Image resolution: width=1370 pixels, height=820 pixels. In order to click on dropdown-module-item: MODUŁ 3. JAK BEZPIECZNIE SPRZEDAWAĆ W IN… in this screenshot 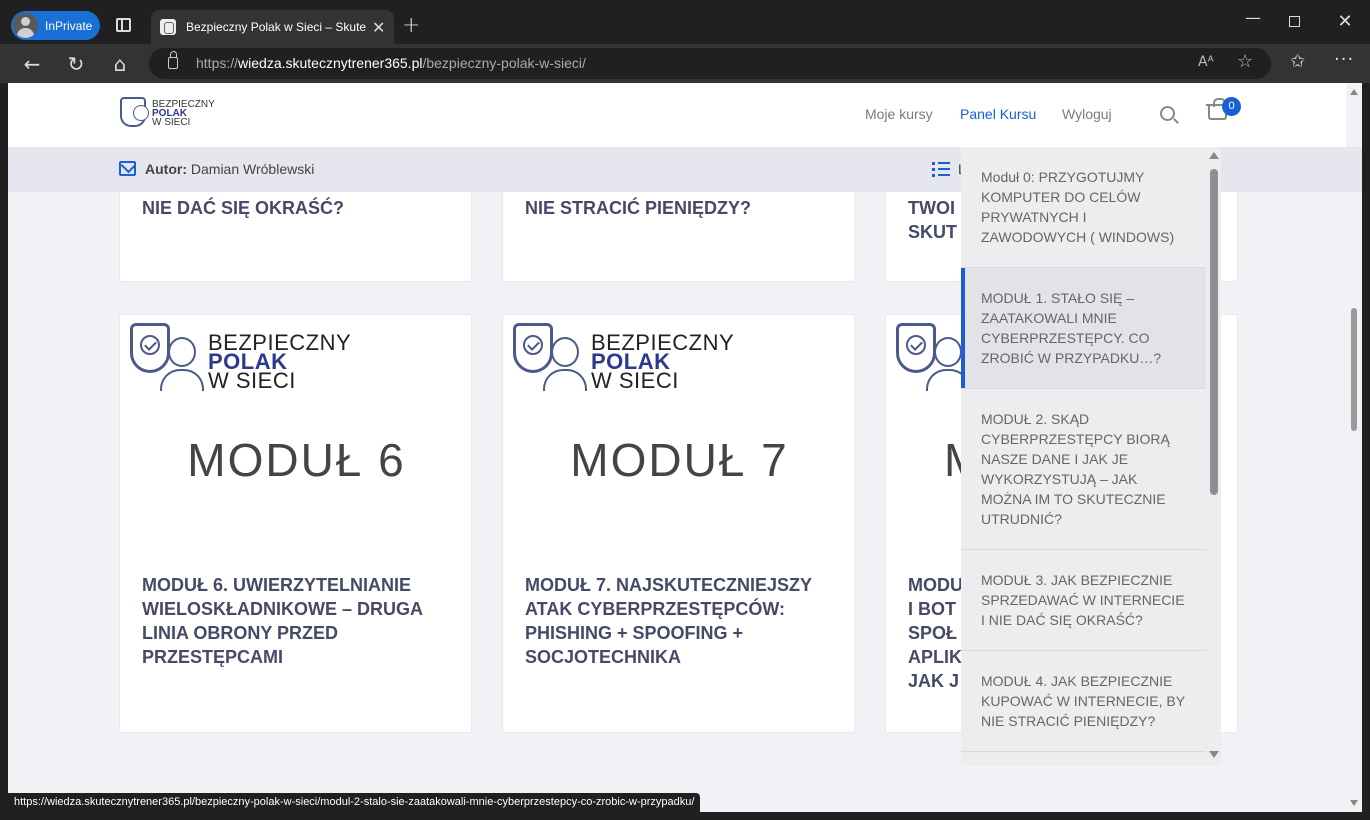, I will do `click(1083, 600)`.